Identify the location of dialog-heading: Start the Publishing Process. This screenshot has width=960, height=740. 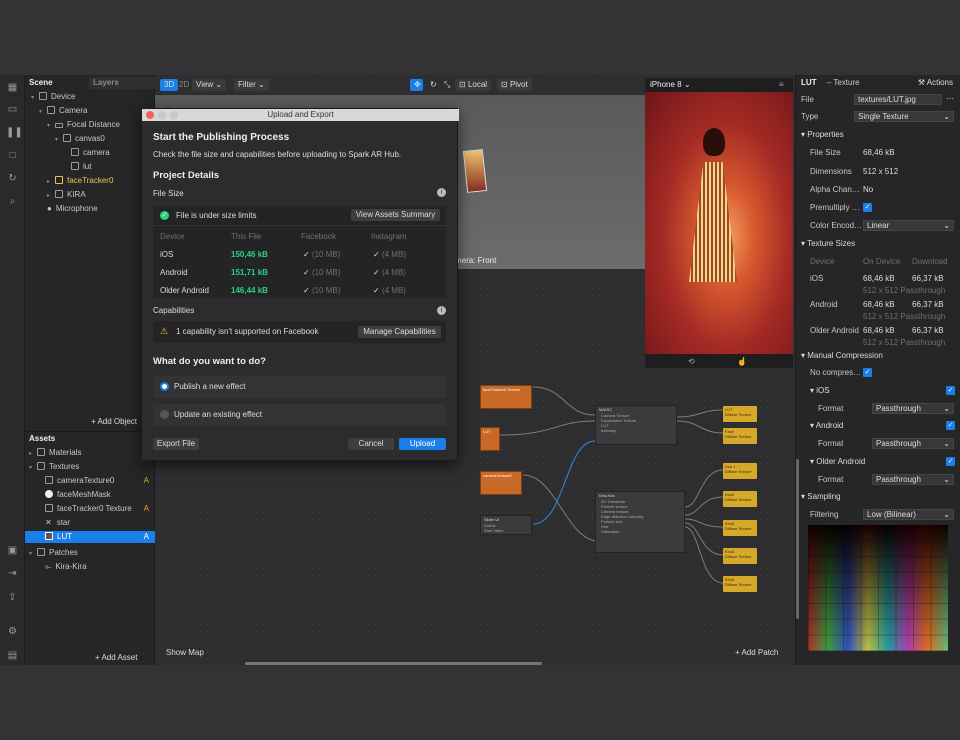
(221, 137).